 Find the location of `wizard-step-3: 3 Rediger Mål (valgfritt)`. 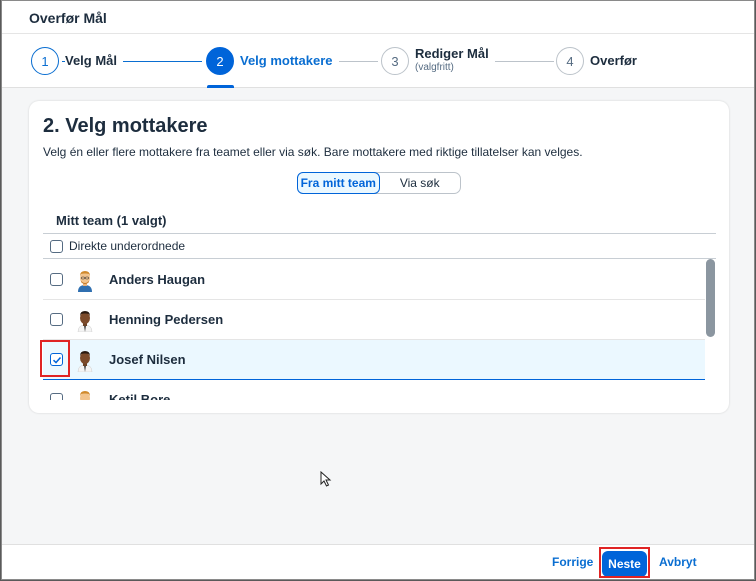

wizard-step-3: 3 Rediger Mål (valgfritt) is located at coordinates (438, 61).